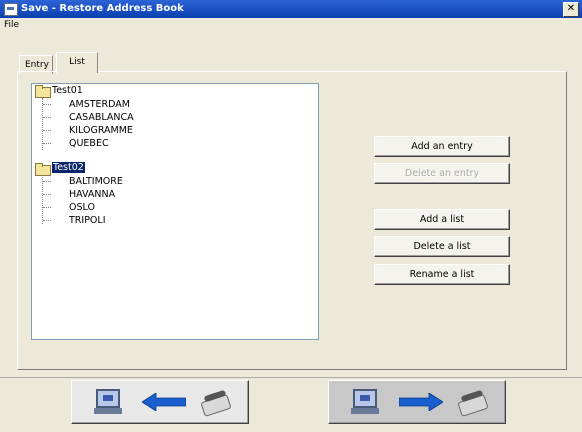 This screenshot has width=582, height=432. What do you see at coordinates (67, 90) in the screenshot?
I see `tree-list-node: Test01` at bounding box center [67, 90].